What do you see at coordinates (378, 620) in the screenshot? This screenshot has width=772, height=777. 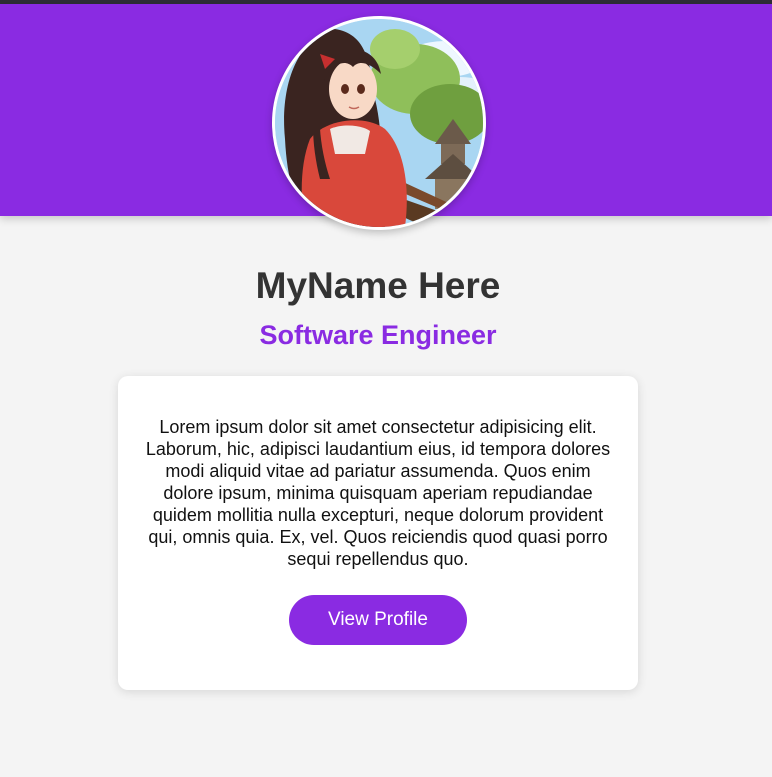 I see `view-profile-button: View Profile` at bounding box center [378, 620].